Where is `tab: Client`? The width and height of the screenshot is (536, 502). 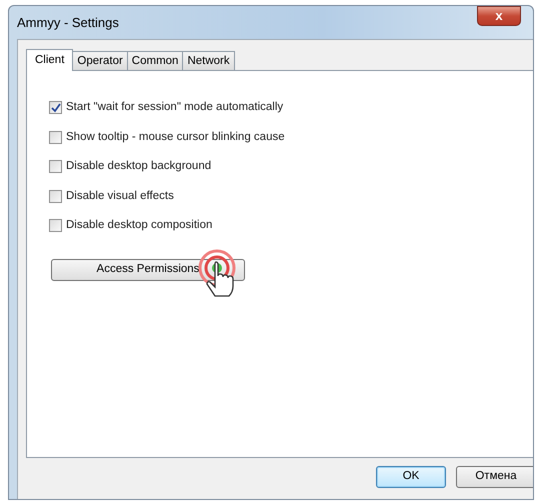
tab: Client is located at coordinates (50, 60).